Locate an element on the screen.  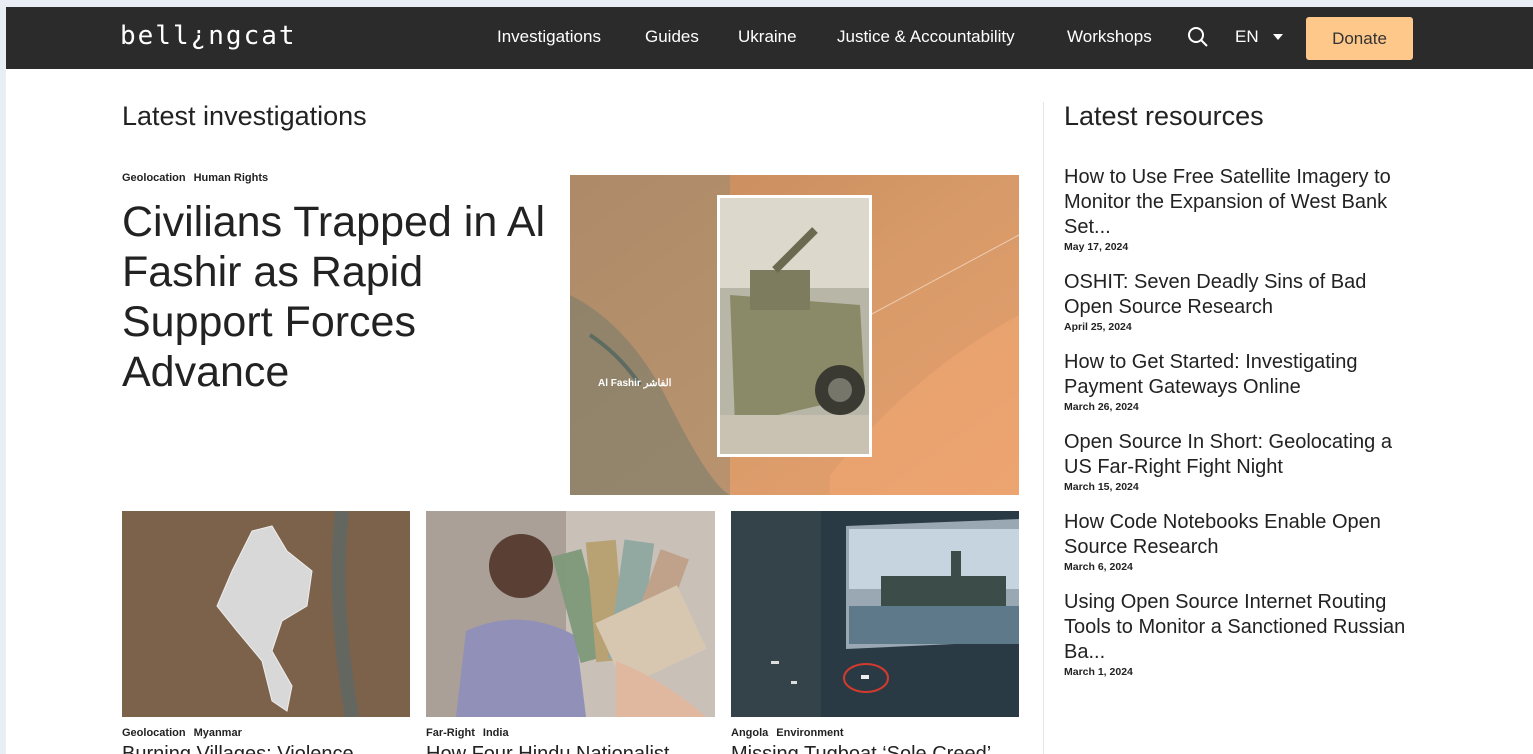
featured-article-image: Al Fashir الفاشر is located at coordinates (794, 335).